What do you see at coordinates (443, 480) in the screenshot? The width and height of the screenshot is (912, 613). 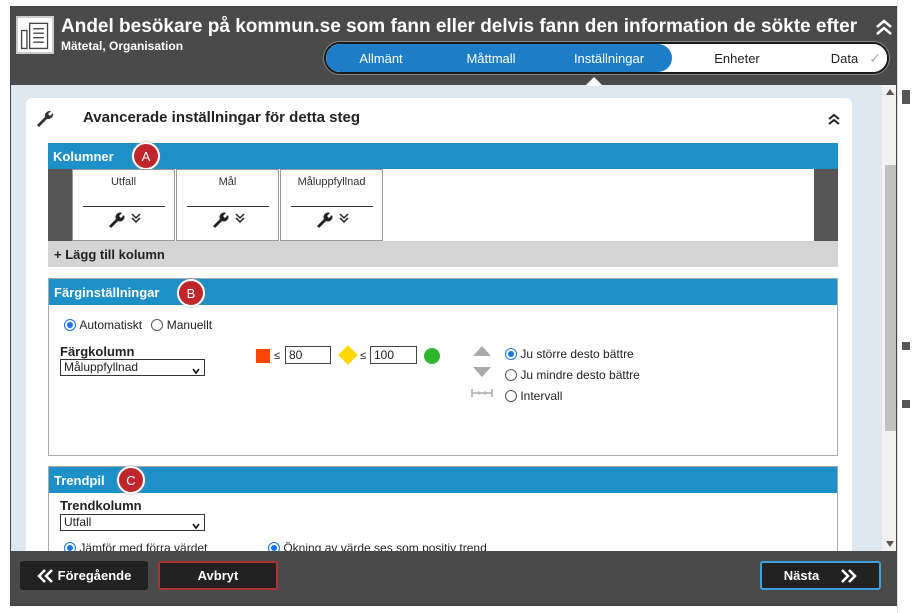 I see `trend-arrow-header: Trendpil` at bounding box center [443, 480].